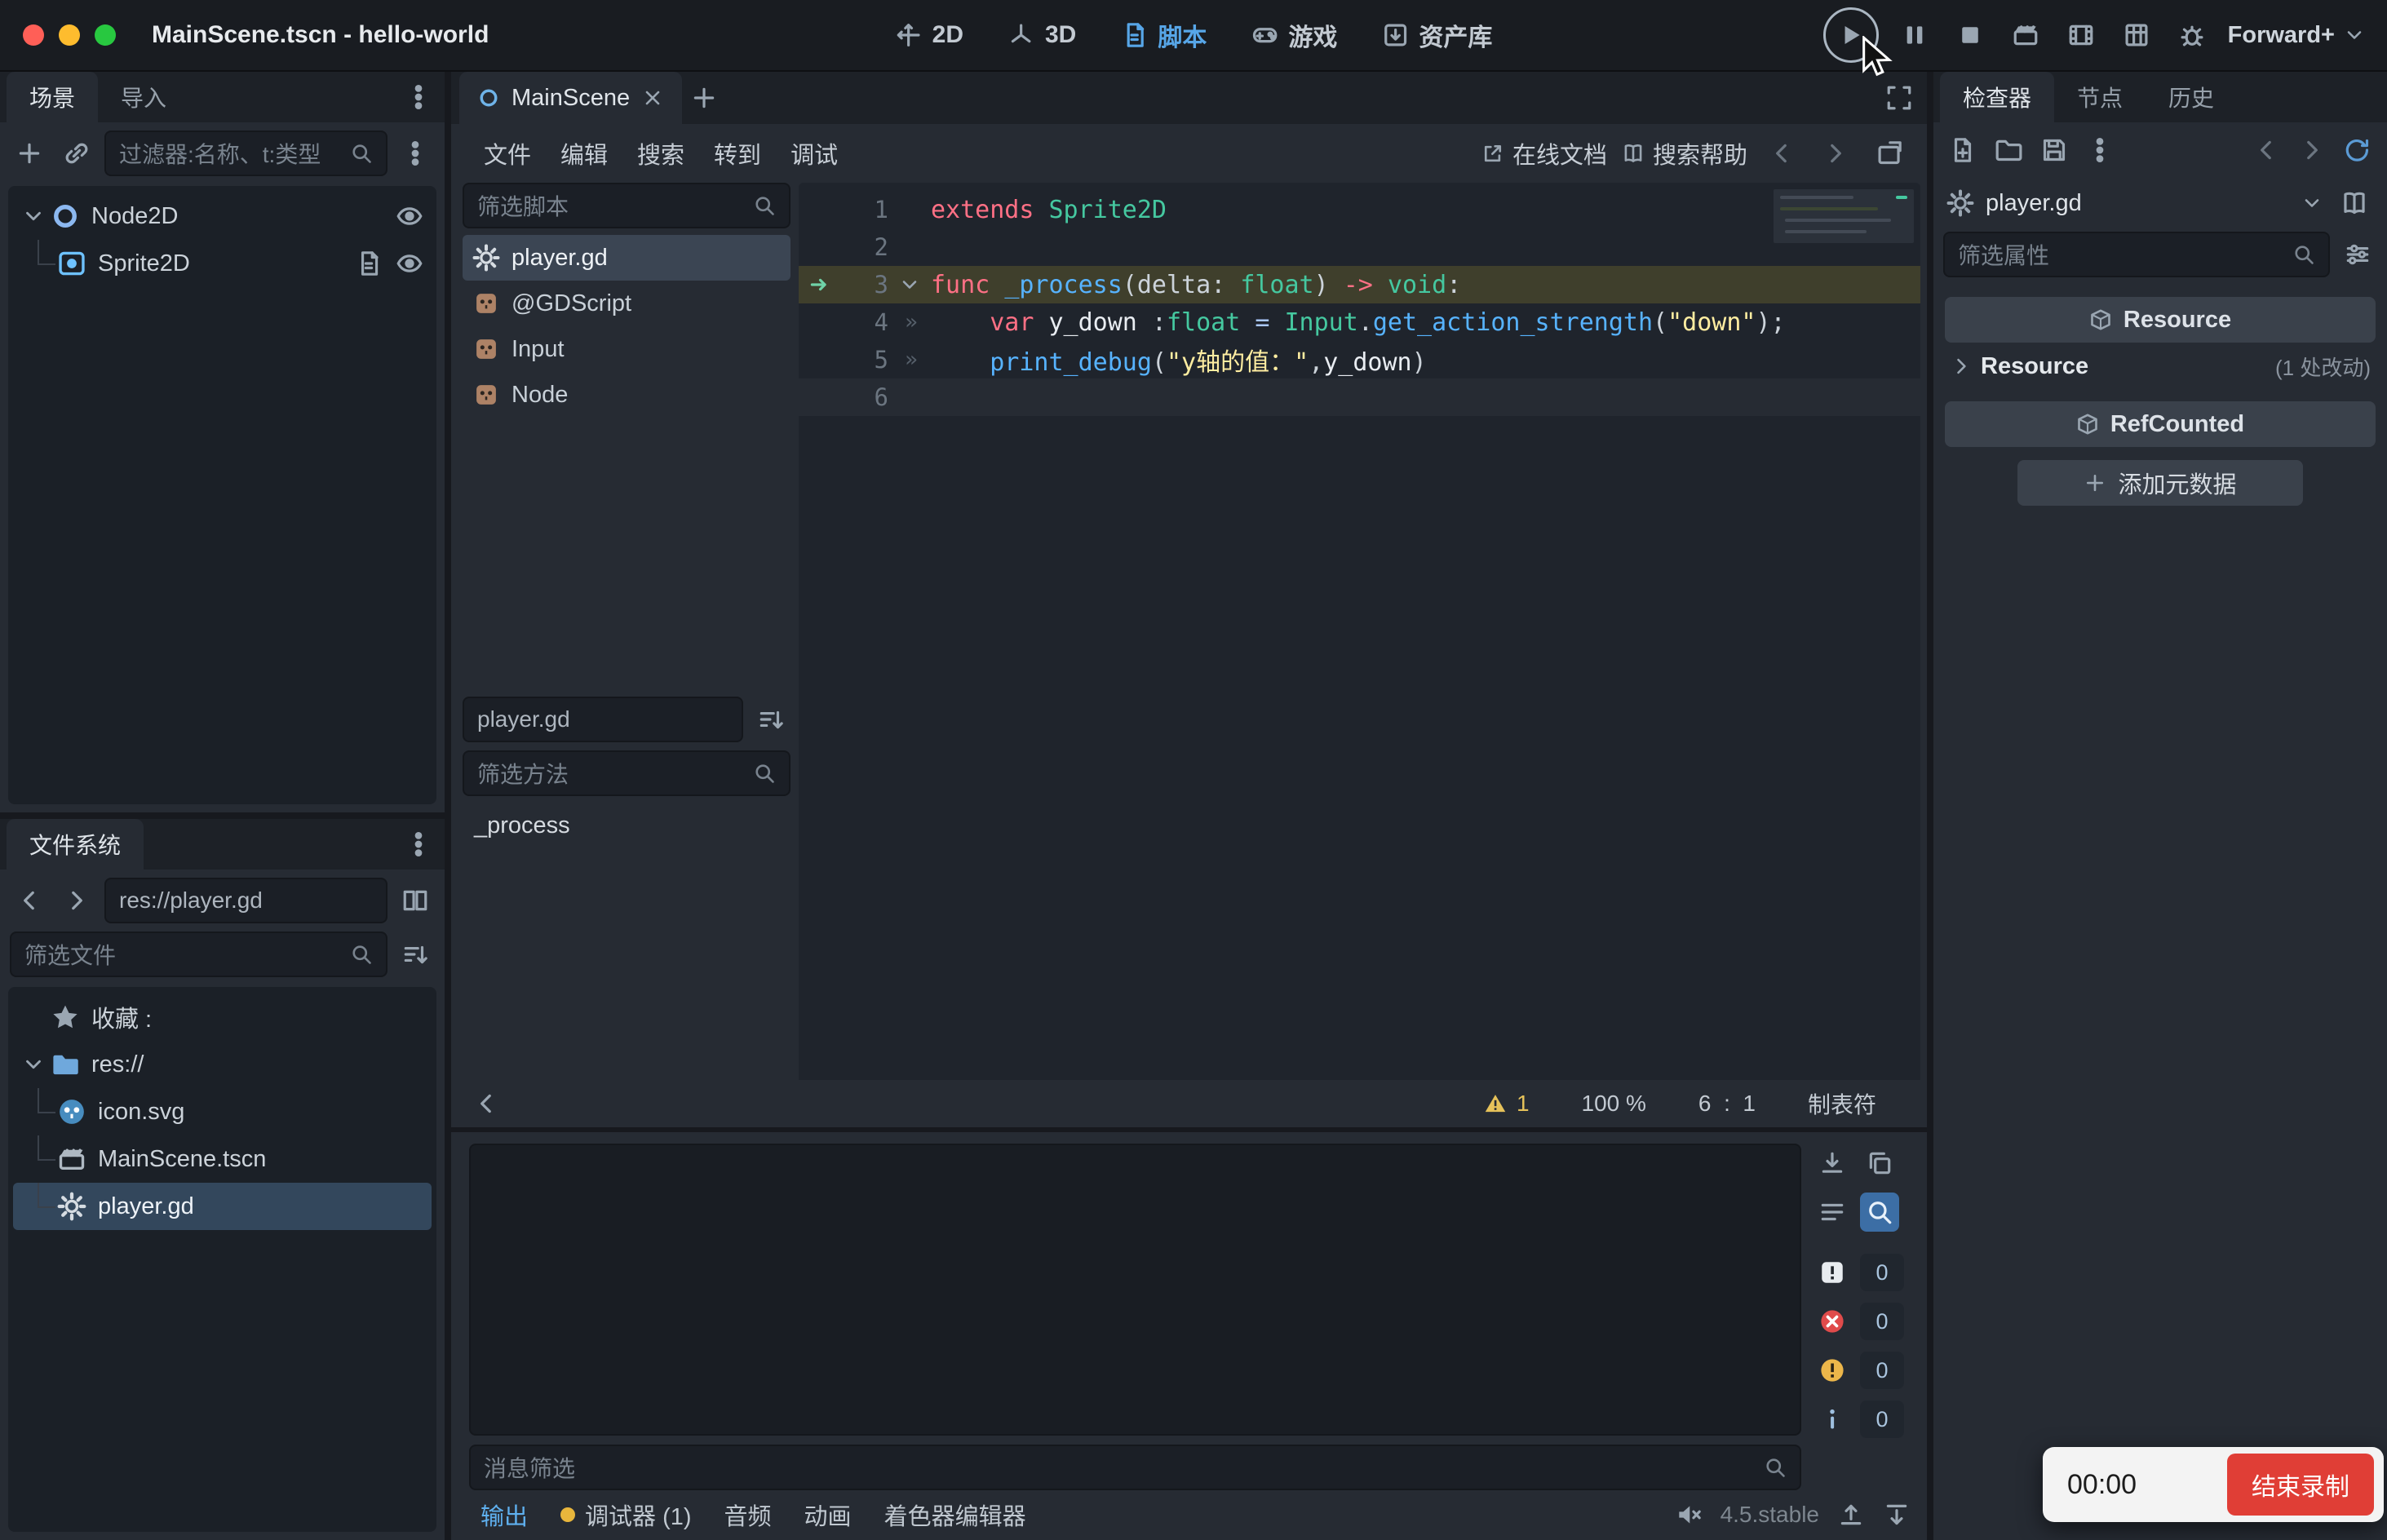  Describe the element at coordinates (1833, 1370) in the screenshot. I see `toggle-warning-button` at that location.